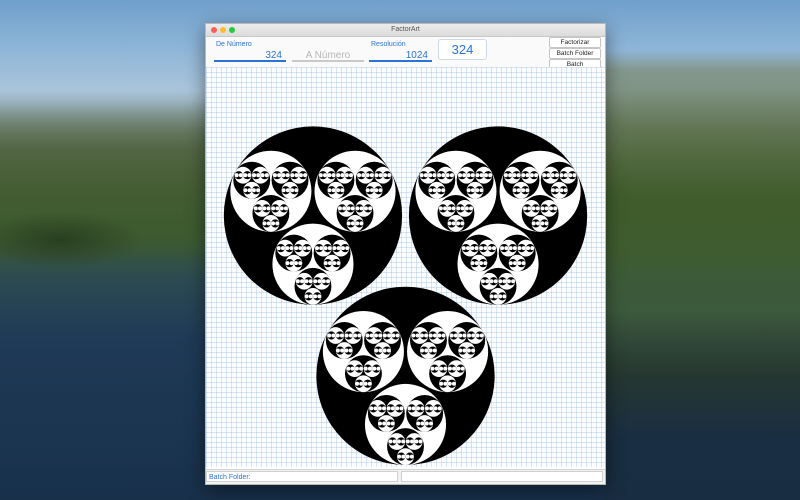 Image resolution: width=800 pixels, height=500 pixels. I want to click on batch-folder-button: Batch Folder, so click(575, 53).